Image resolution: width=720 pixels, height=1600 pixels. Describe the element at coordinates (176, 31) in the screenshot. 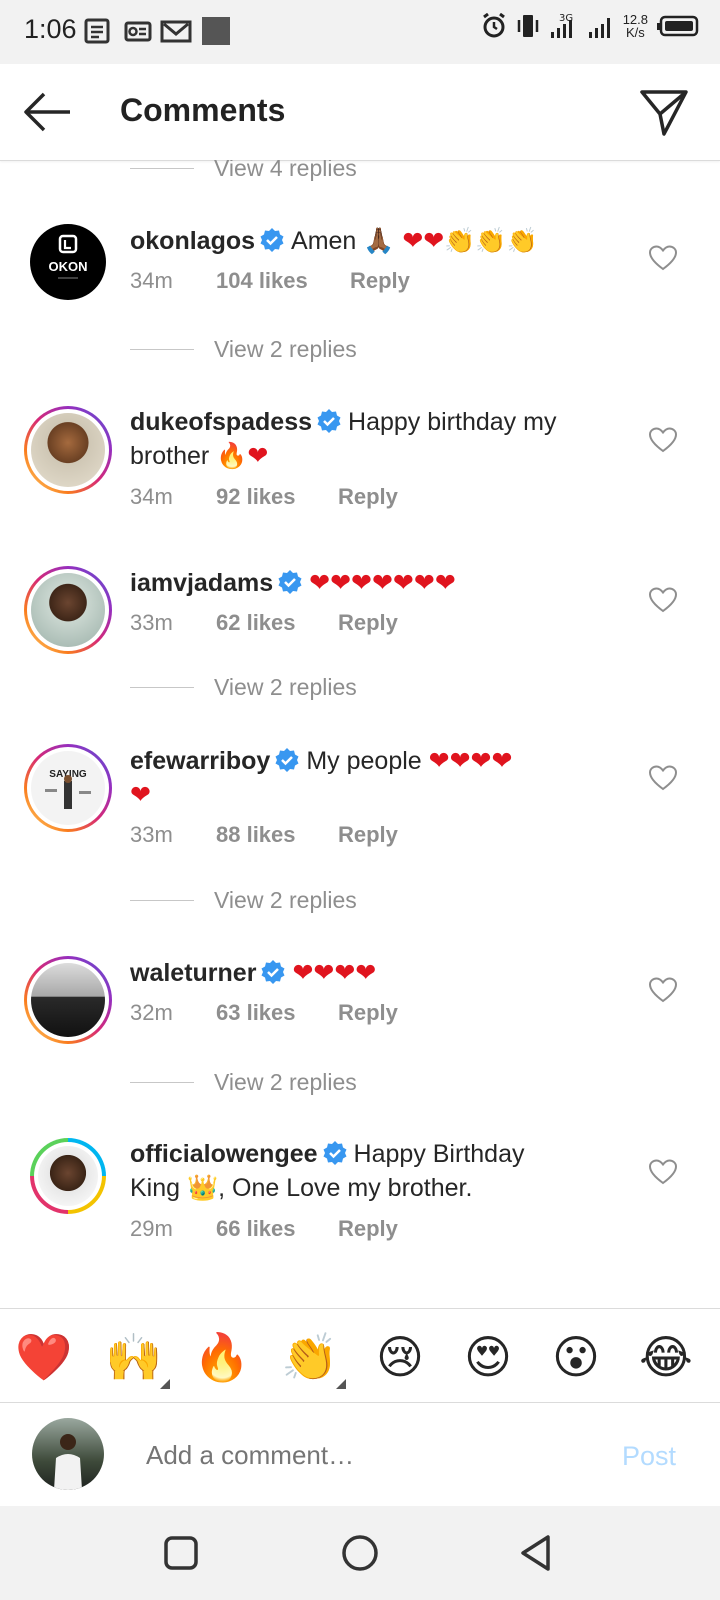

I see `gmail-icon` at that location.